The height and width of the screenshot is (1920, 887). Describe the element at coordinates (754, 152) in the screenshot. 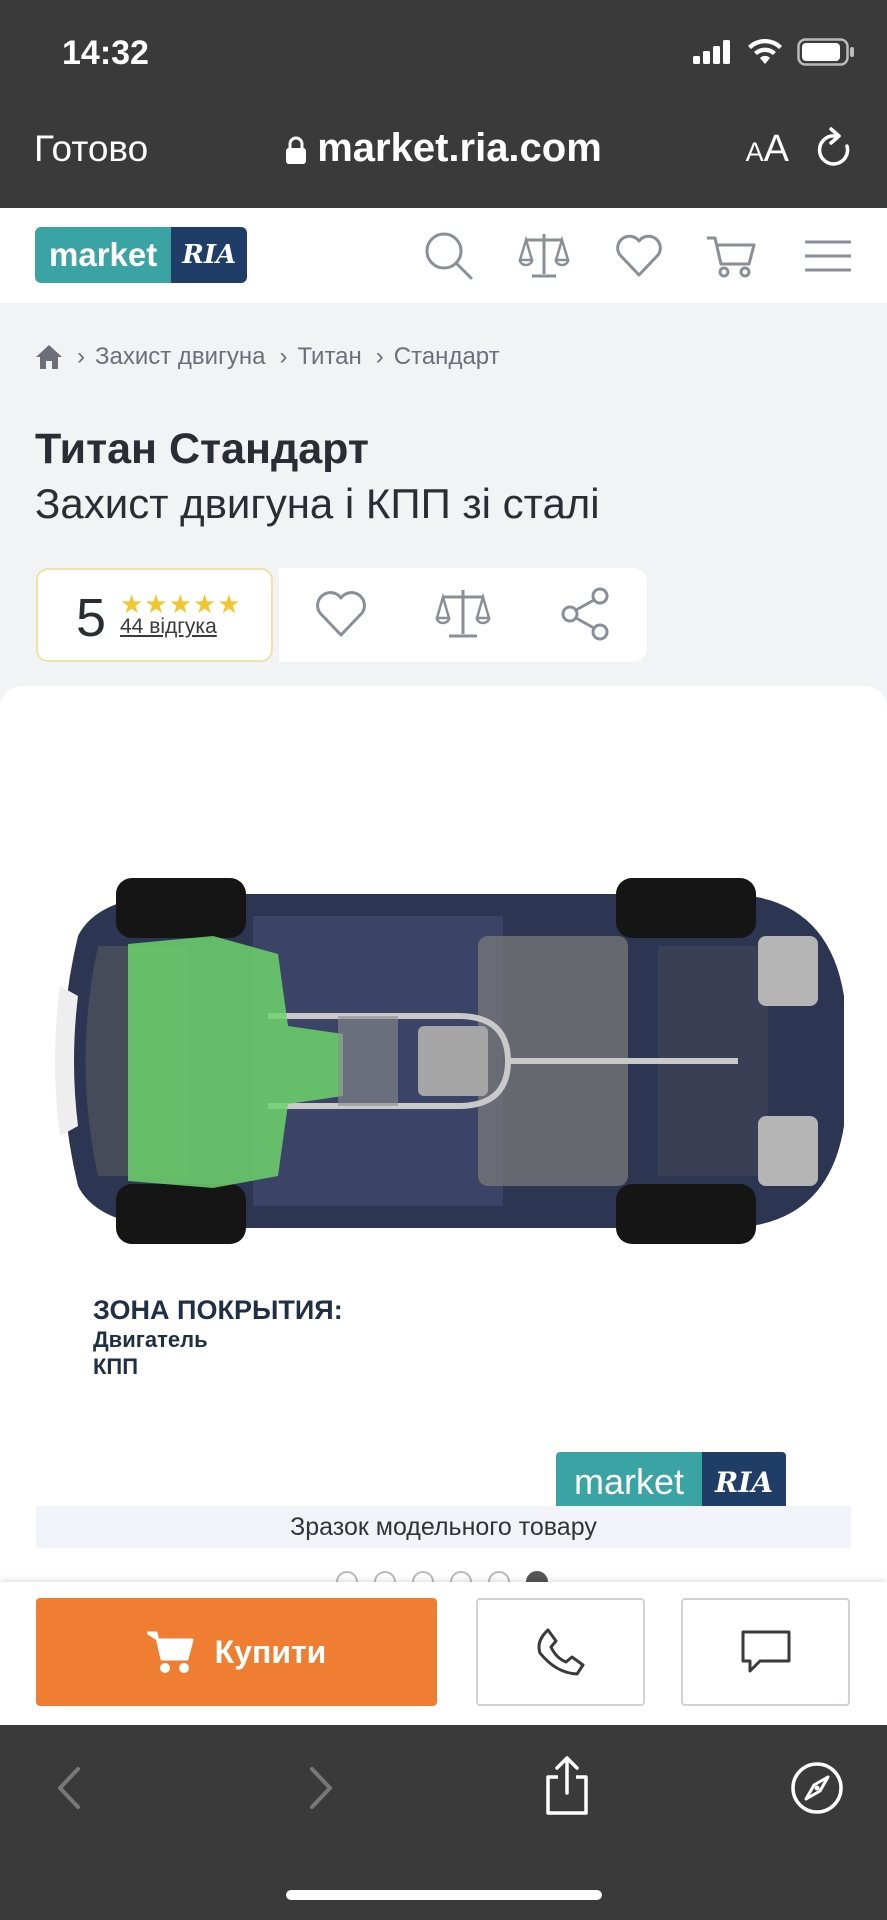

I see `text-size-small-label: A` at that location.